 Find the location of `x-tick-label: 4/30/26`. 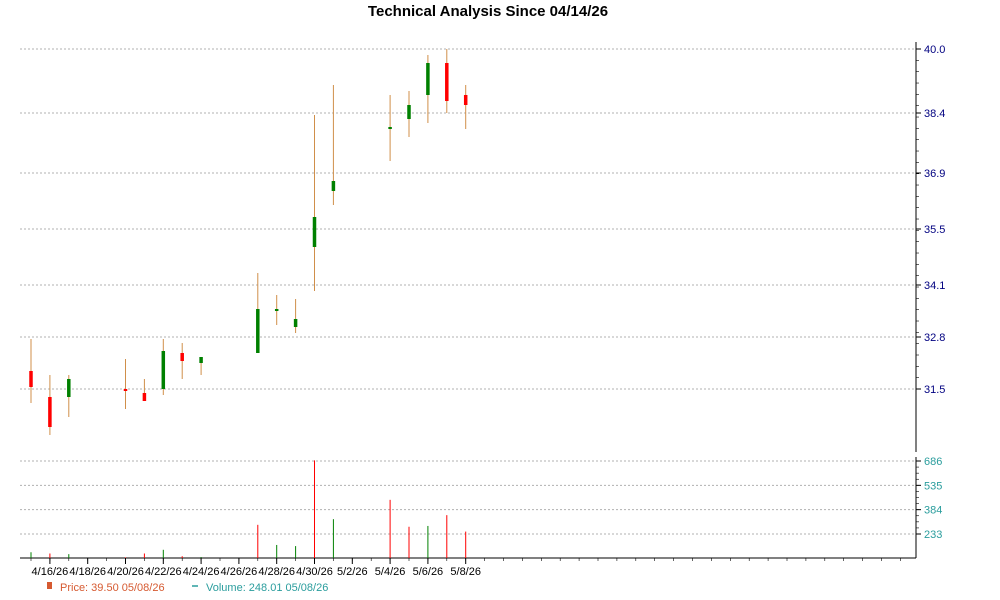

x-tick-label: 4/30/26 is located at coordinates (314, 572).